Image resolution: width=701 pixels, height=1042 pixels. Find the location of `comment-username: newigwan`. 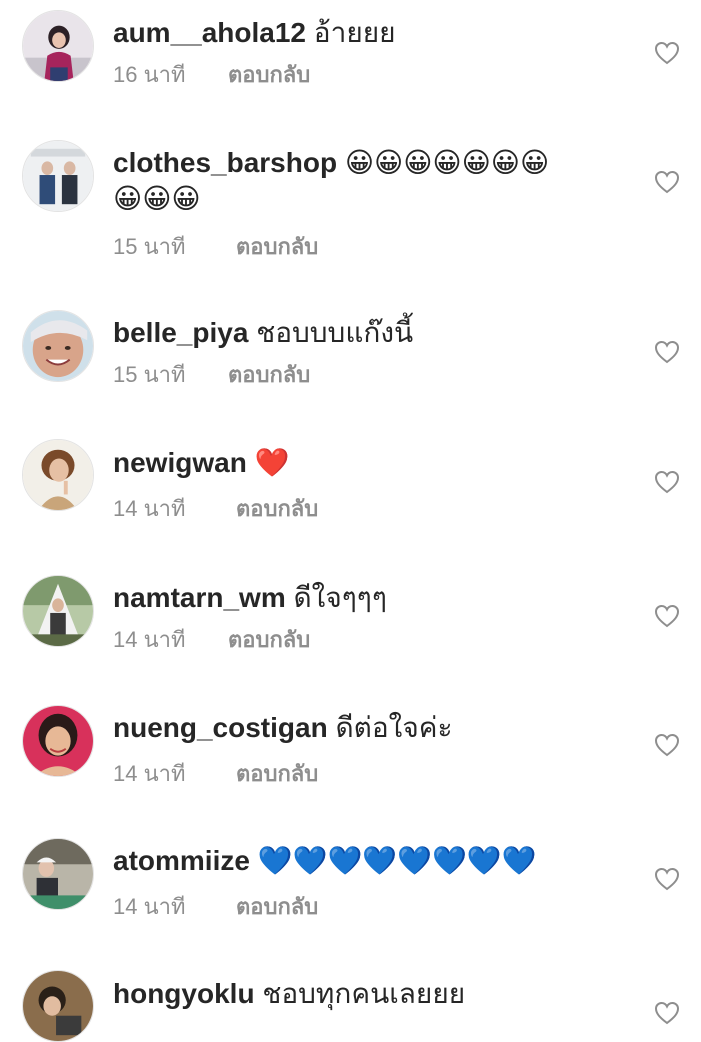

comment-username: newigwan is located at coordinates (180, 462).